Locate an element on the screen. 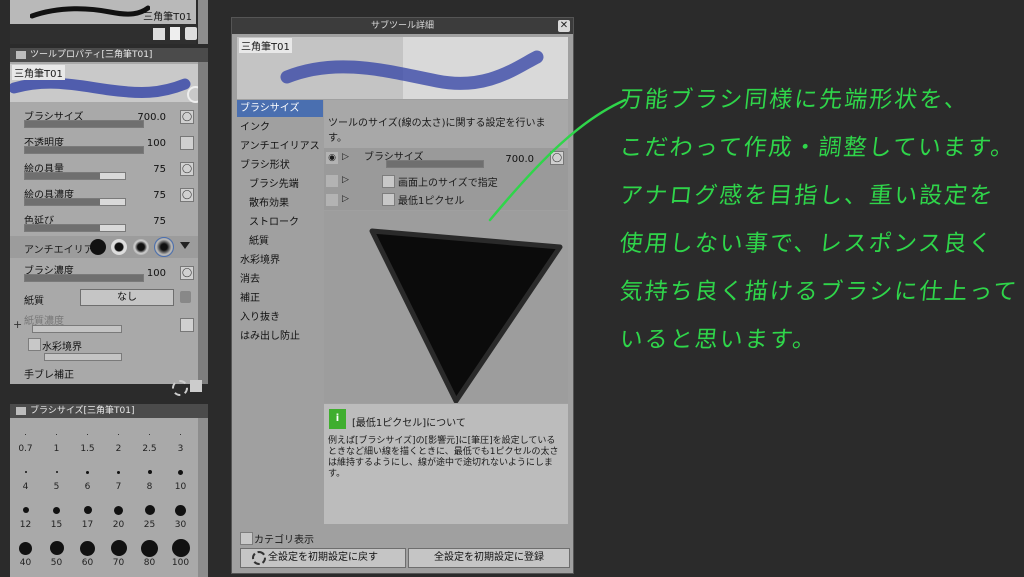  brush-size-preset: 17 is located at coordinates (87, 515).